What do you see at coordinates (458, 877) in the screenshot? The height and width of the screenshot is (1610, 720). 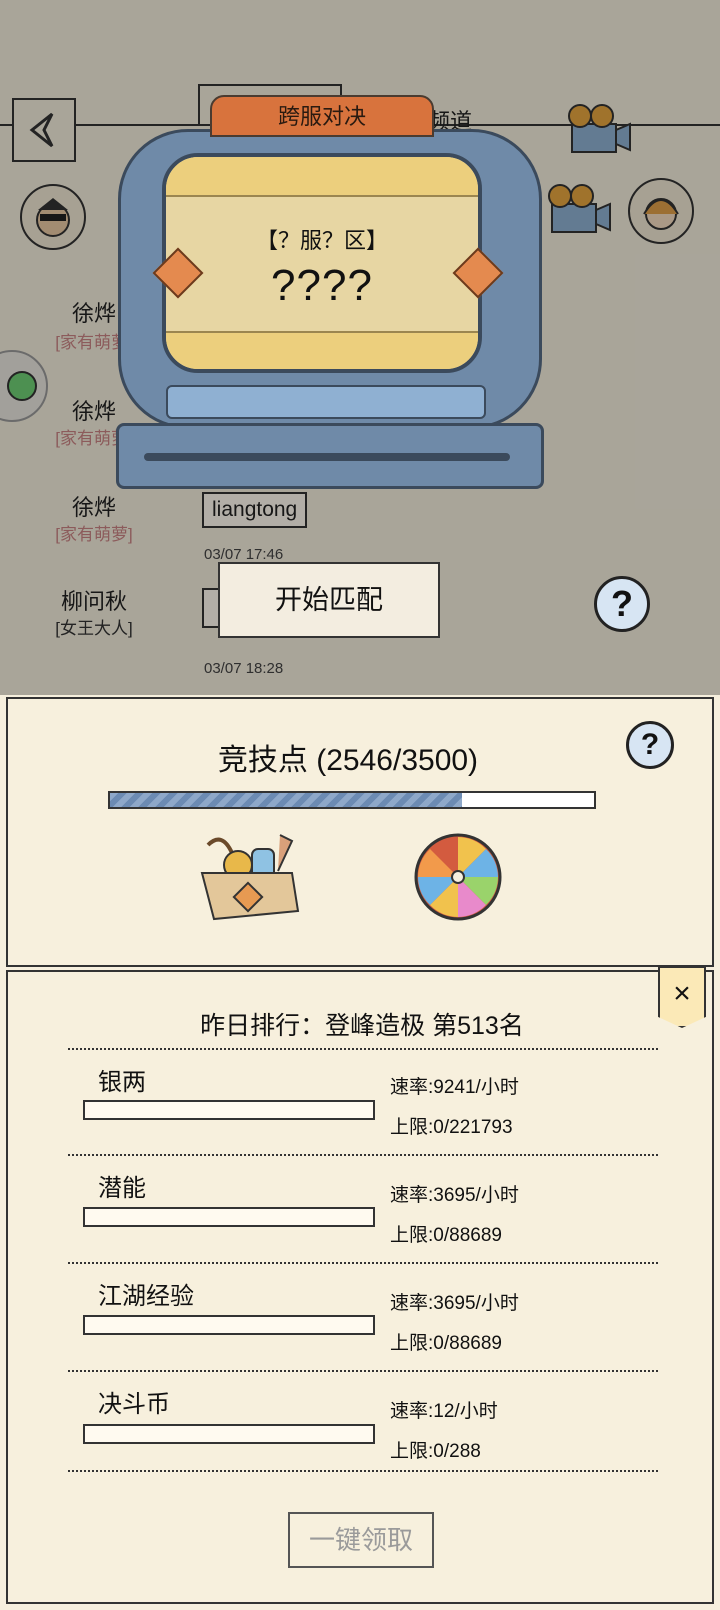 I see `lucky-wheel-icon` at bounding box center [458, 877].